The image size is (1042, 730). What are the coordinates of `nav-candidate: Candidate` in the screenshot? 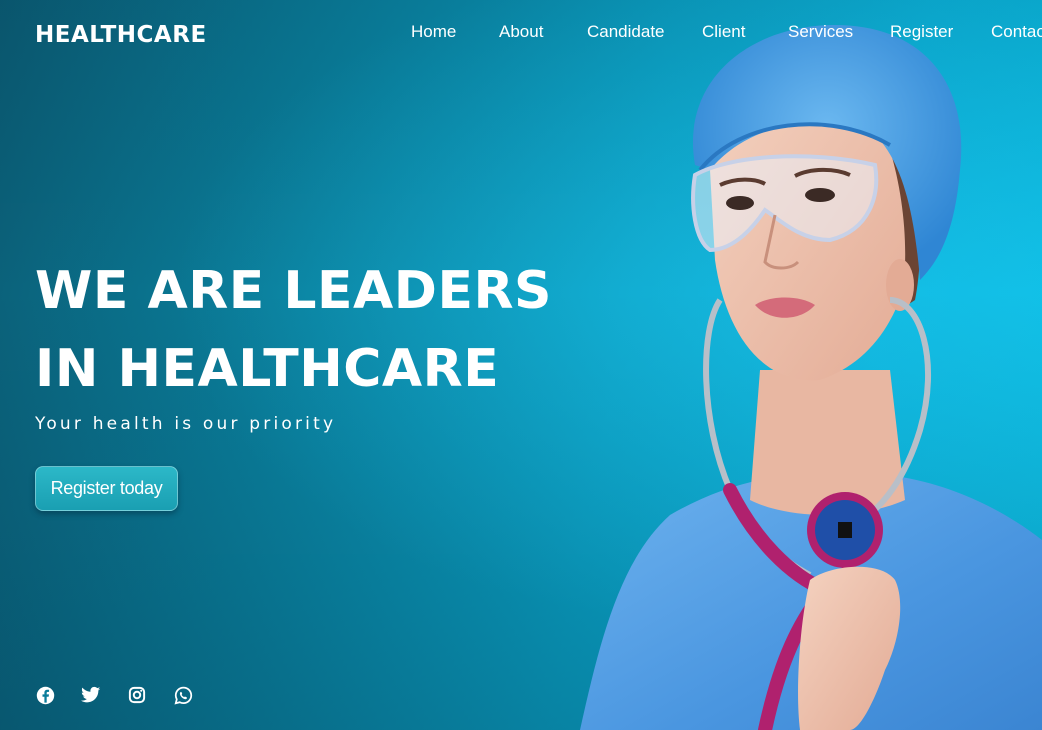 It's located at (626, 32).